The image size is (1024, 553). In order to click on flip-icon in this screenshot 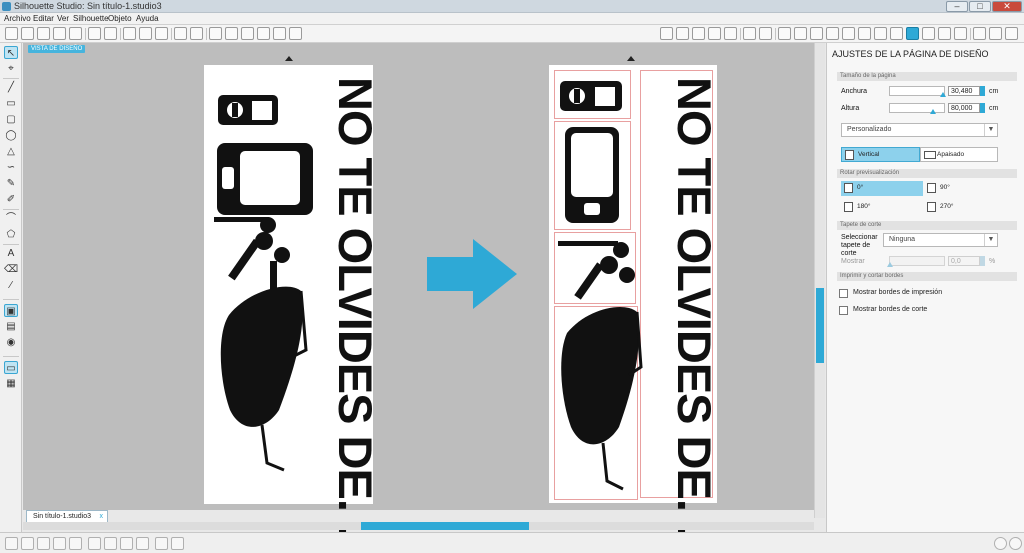, I will do `click(126, 543)`.